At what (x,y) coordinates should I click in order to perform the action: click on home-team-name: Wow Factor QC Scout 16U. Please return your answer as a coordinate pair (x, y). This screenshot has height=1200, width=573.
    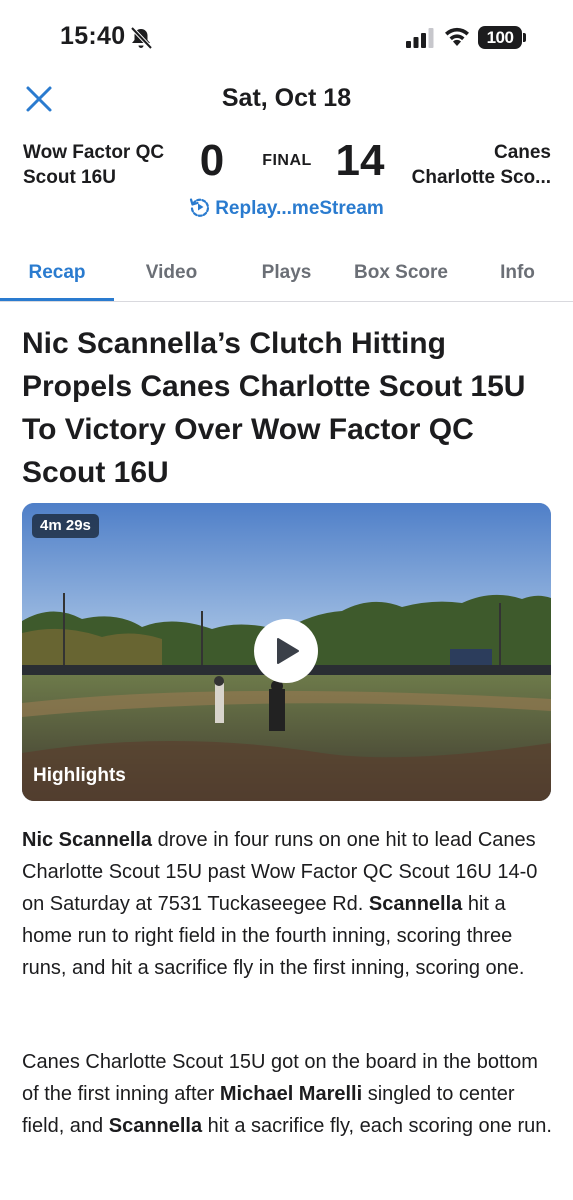
    Looking at the image, I should click on (108, 165).